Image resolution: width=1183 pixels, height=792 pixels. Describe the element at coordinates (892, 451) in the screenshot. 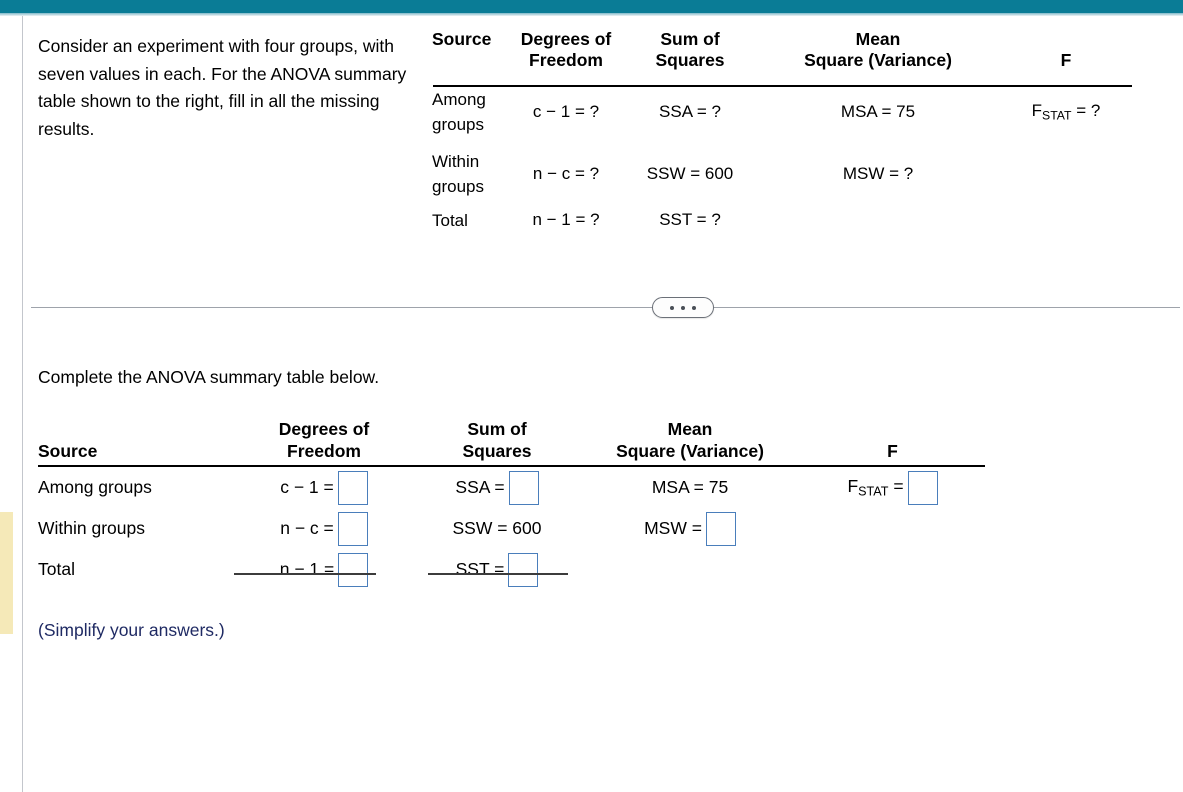

I see `answer-header-f-label: F` at that location.